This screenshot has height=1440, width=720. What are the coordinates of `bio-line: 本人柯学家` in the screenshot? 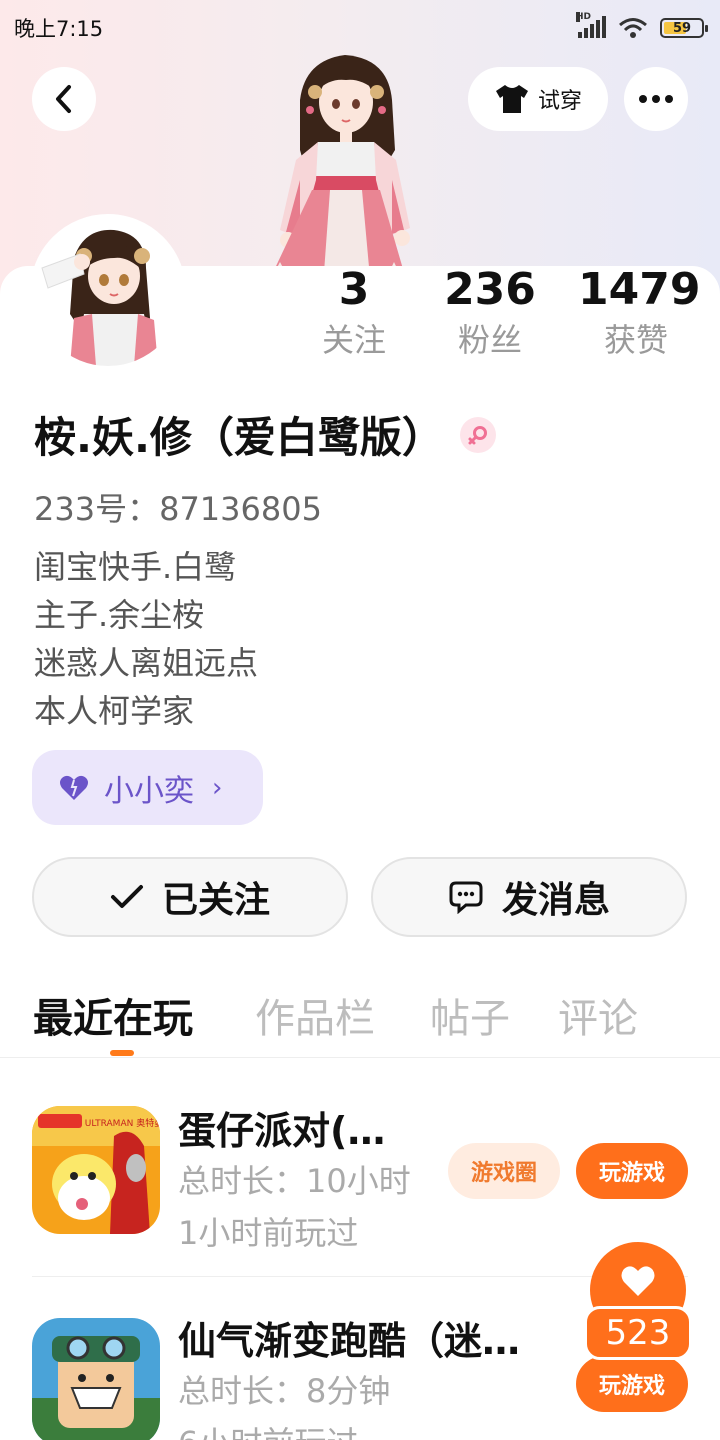 It's located at (114, 711).